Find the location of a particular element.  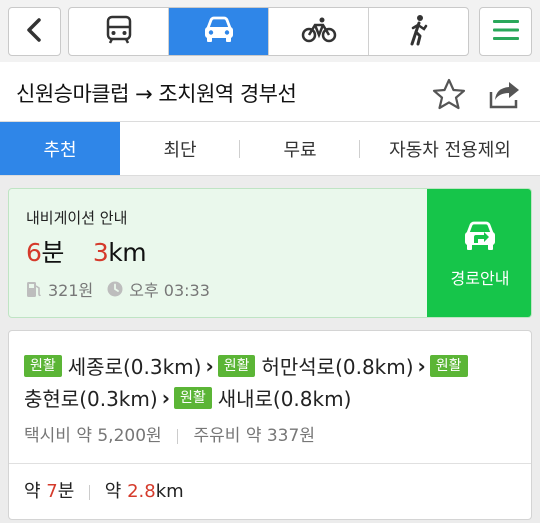

route-title-bar: 신원승마클럽 → 조치원역 경부선 is located at coordinates (270, 92).